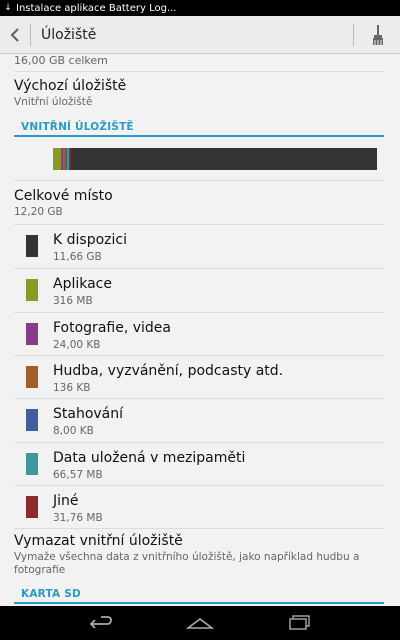 The width and height of the screenshot is (400, 640). I want to click on back-arrow-icon, so click(100, 622).